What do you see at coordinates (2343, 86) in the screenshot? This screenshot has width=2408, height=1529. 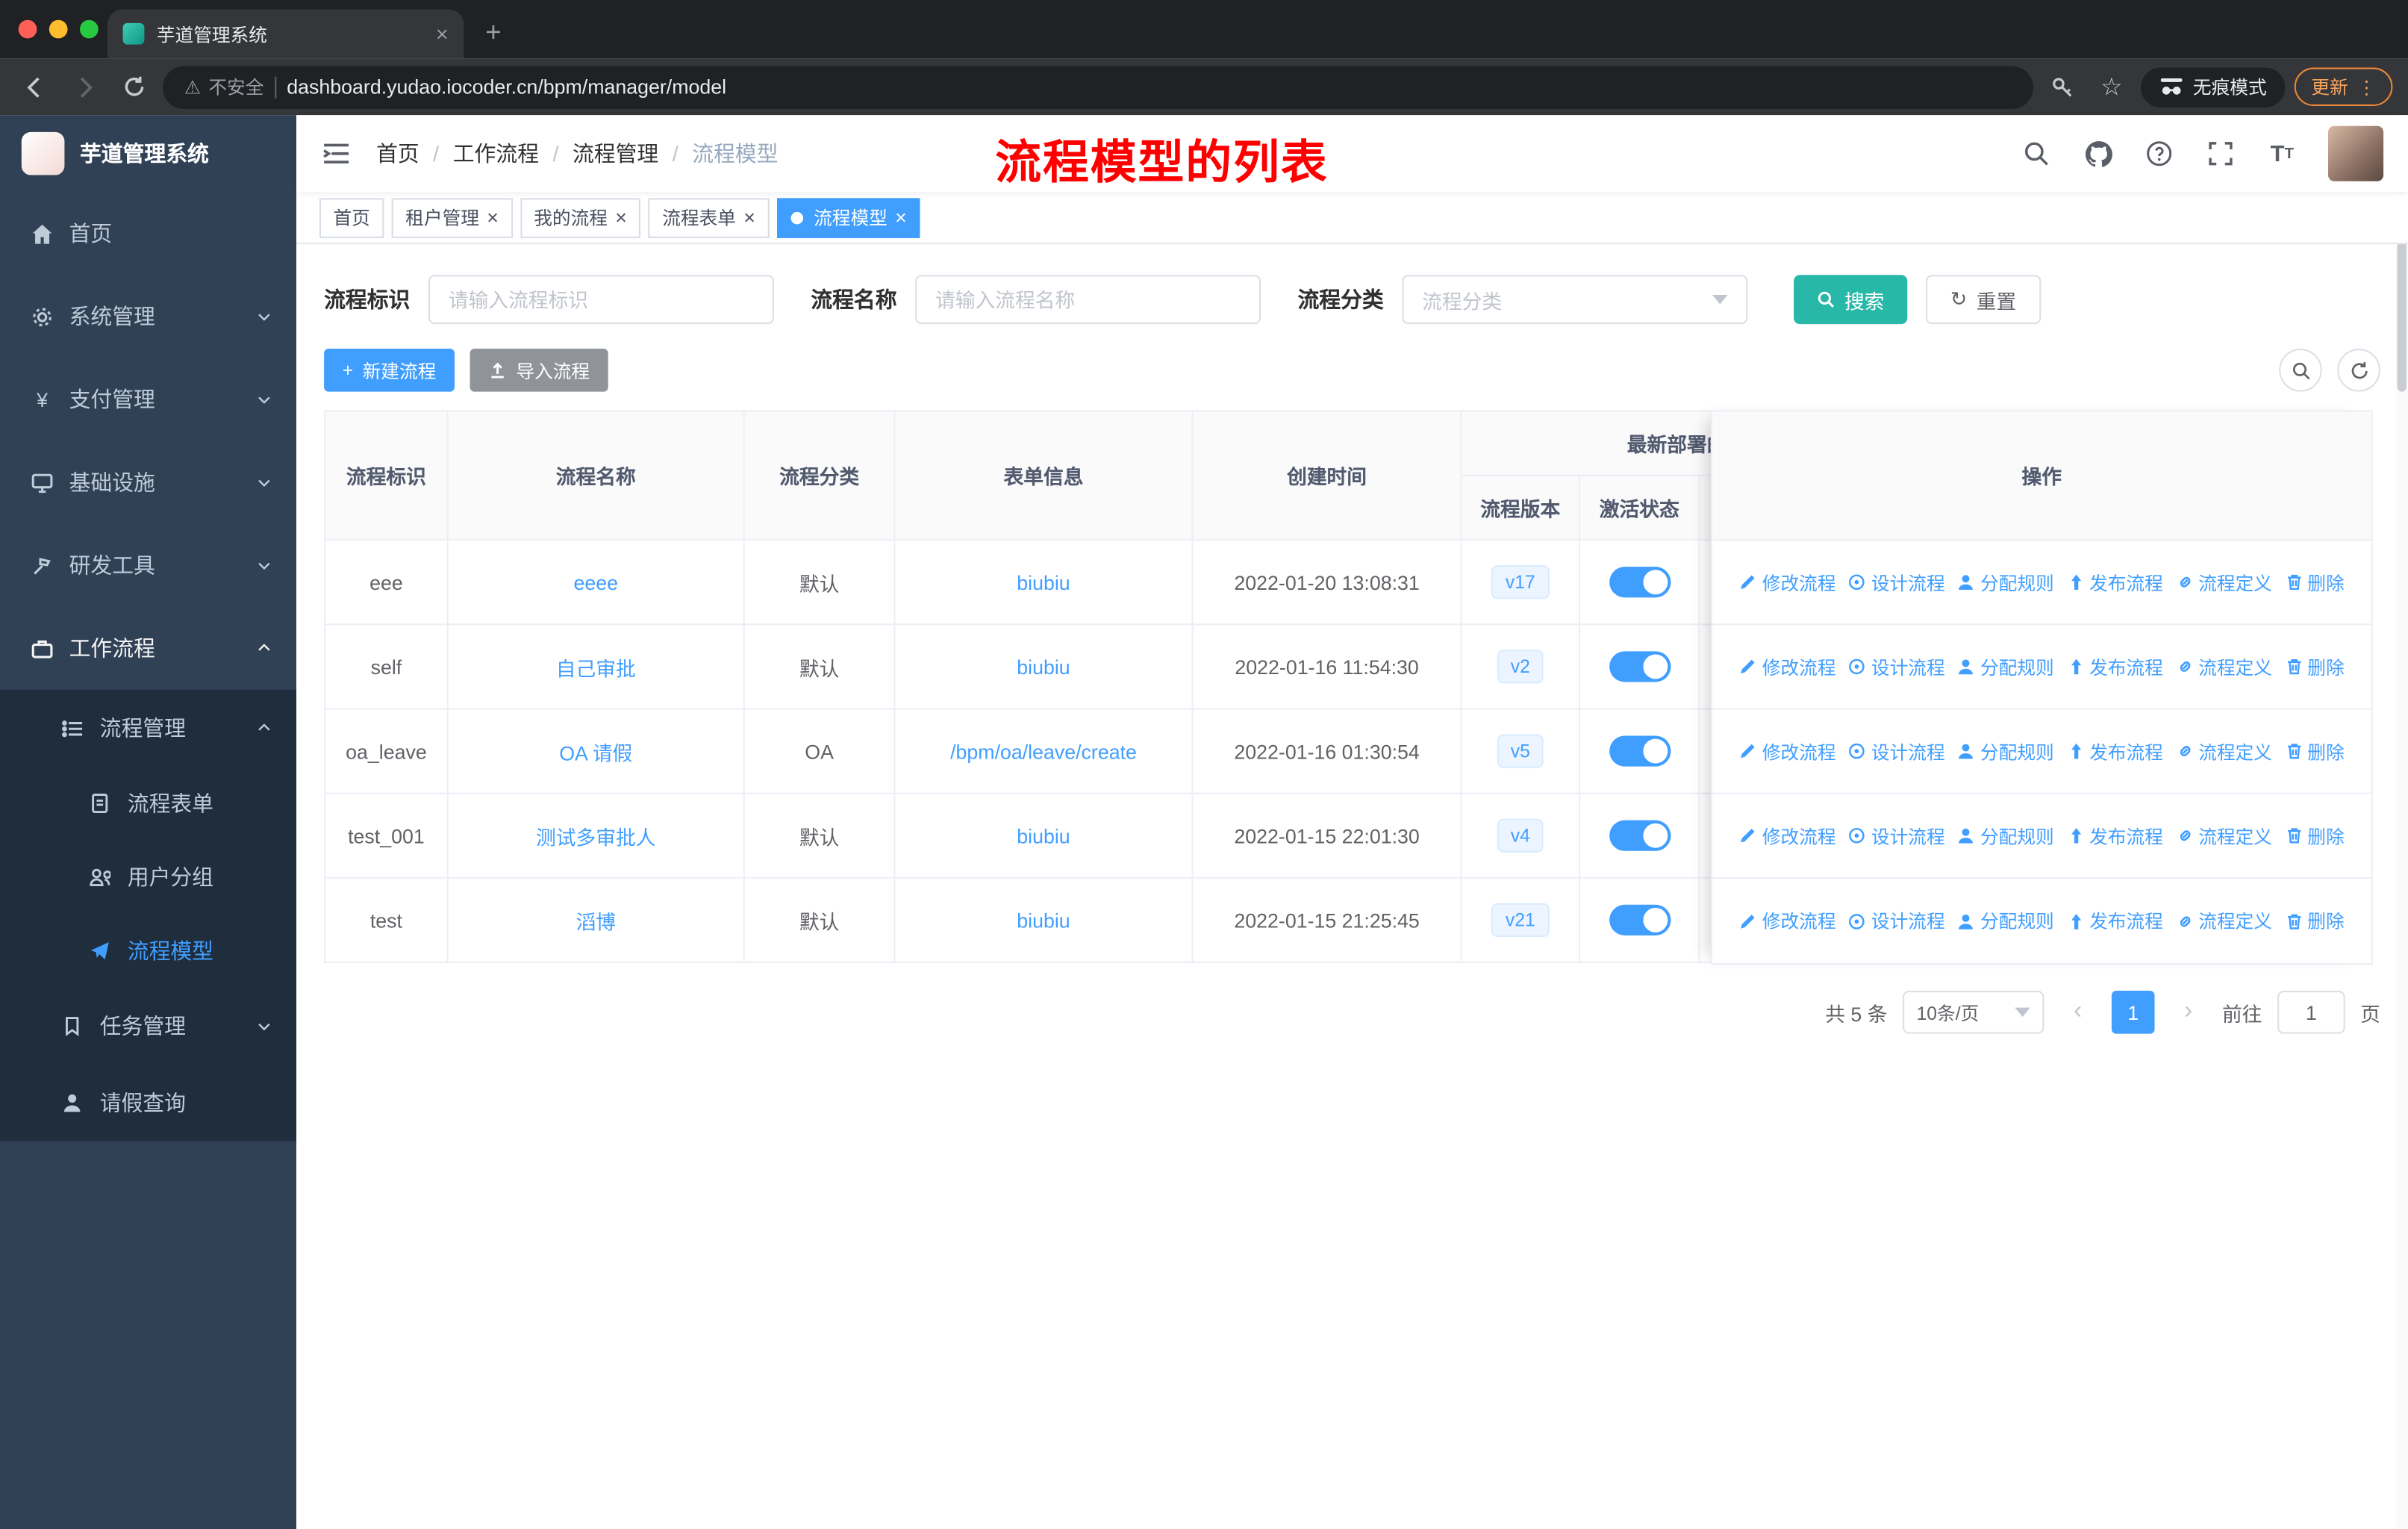 I see `chrome-update-button: 更新 ⋮` at bounding box center [2343, 86].